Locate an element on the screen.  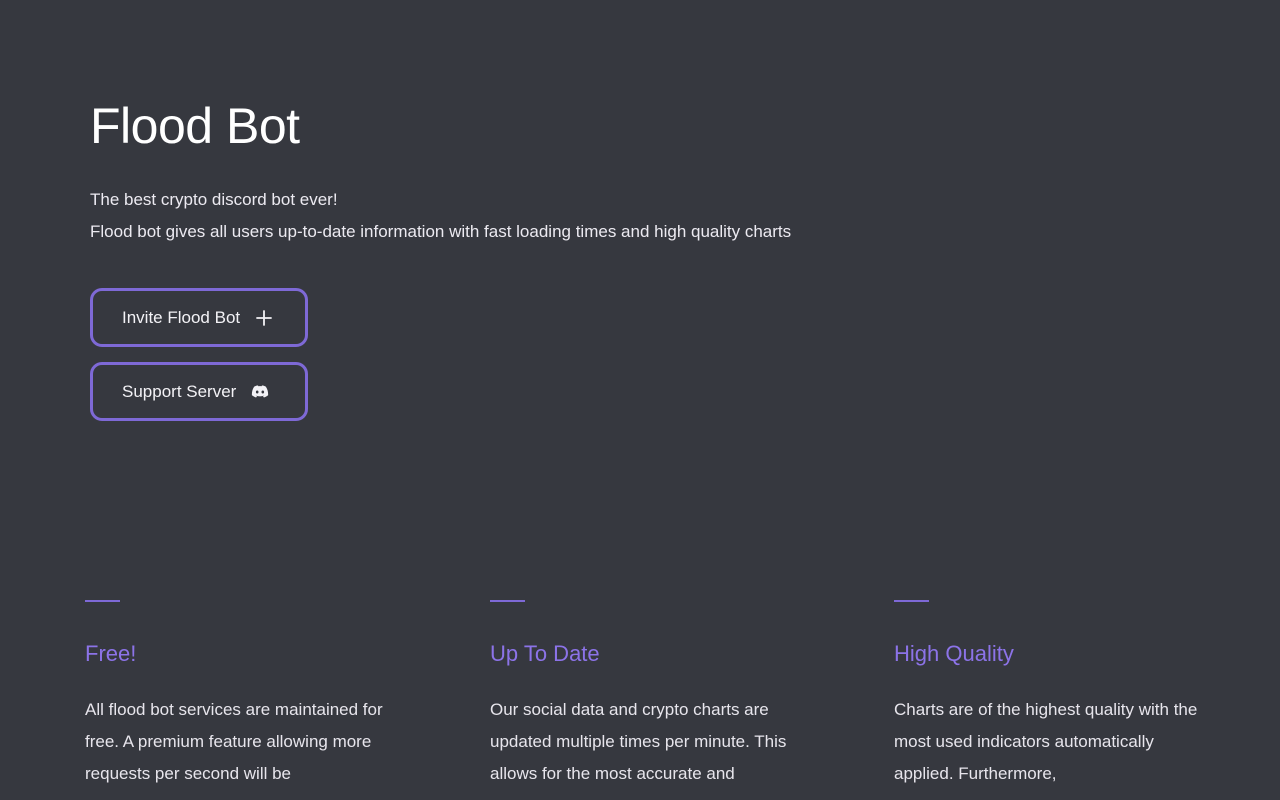
feature-title: Up To Date is located at coordinates (545, 653).